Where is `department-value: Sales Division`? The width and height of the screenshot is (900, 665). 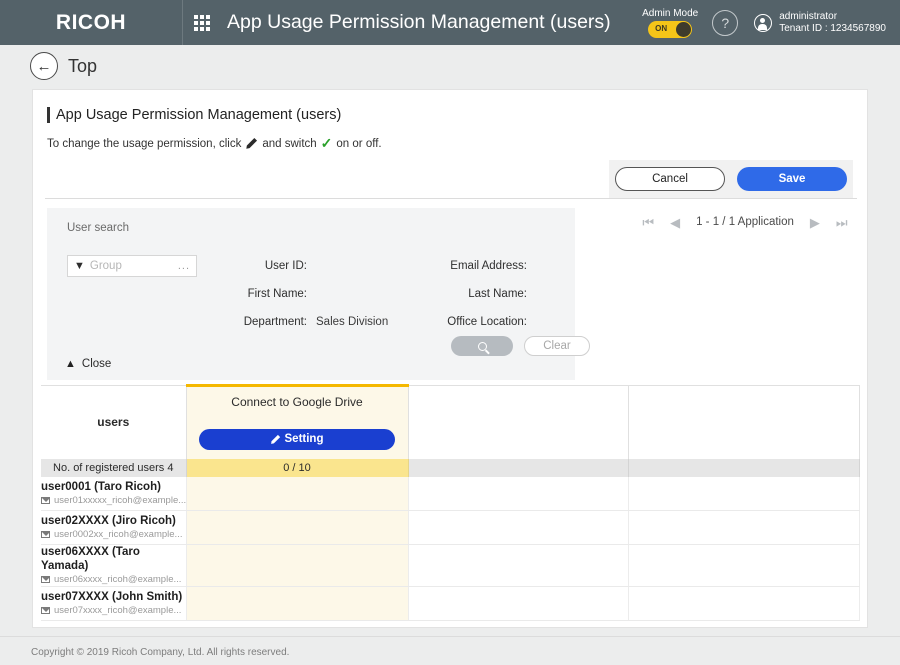
department-value: Sales Division is located at coordinates (362, 322).